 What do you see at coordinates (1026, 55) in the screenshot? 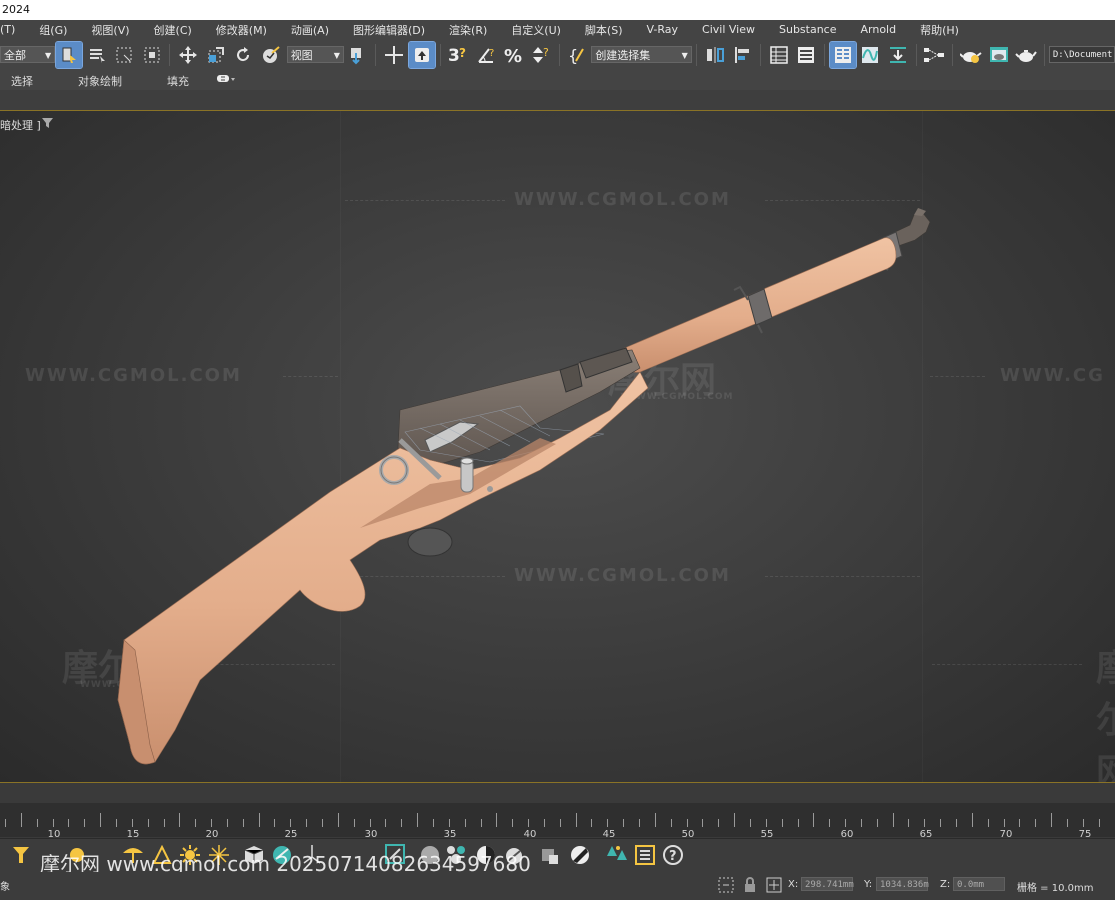
I see `render-production-button` at bounding box center [1026, 55].